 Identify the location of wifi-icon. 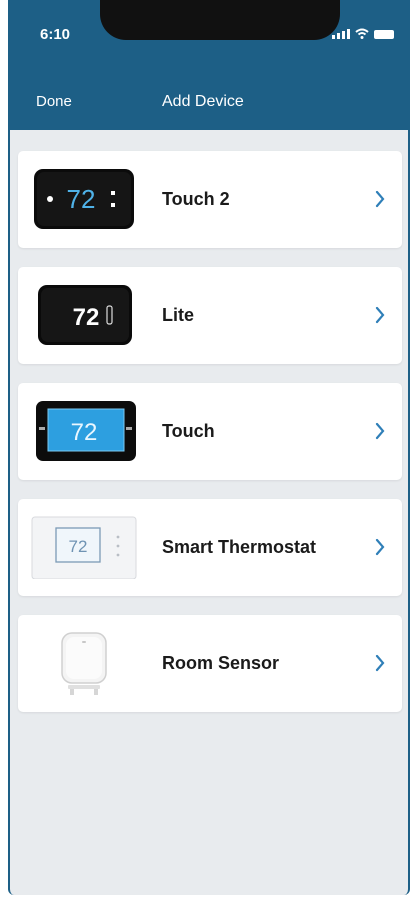
(362, 33).